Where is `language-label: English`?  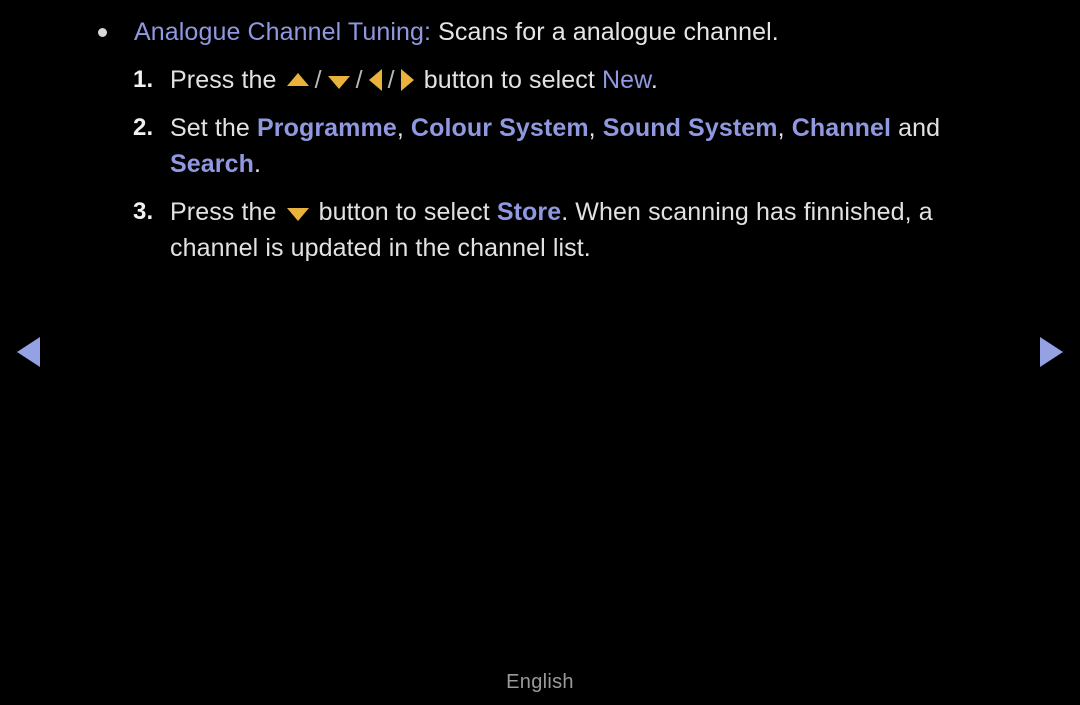
language-label: English is located at coordinates (540, 682).